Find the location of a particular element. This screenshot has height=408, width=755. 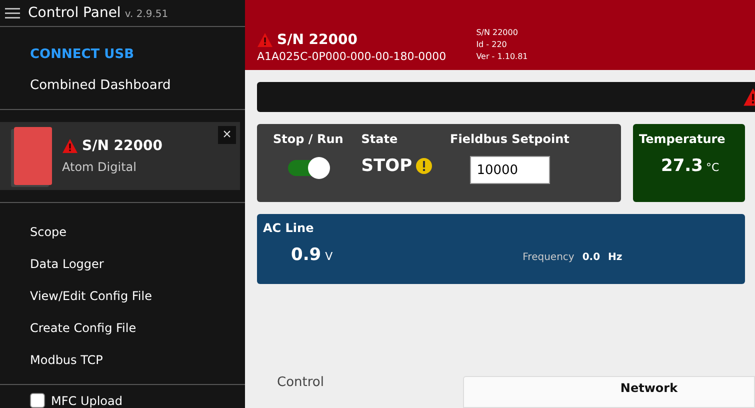

menu-item: Create Config File is located at coordinates (83, 328).